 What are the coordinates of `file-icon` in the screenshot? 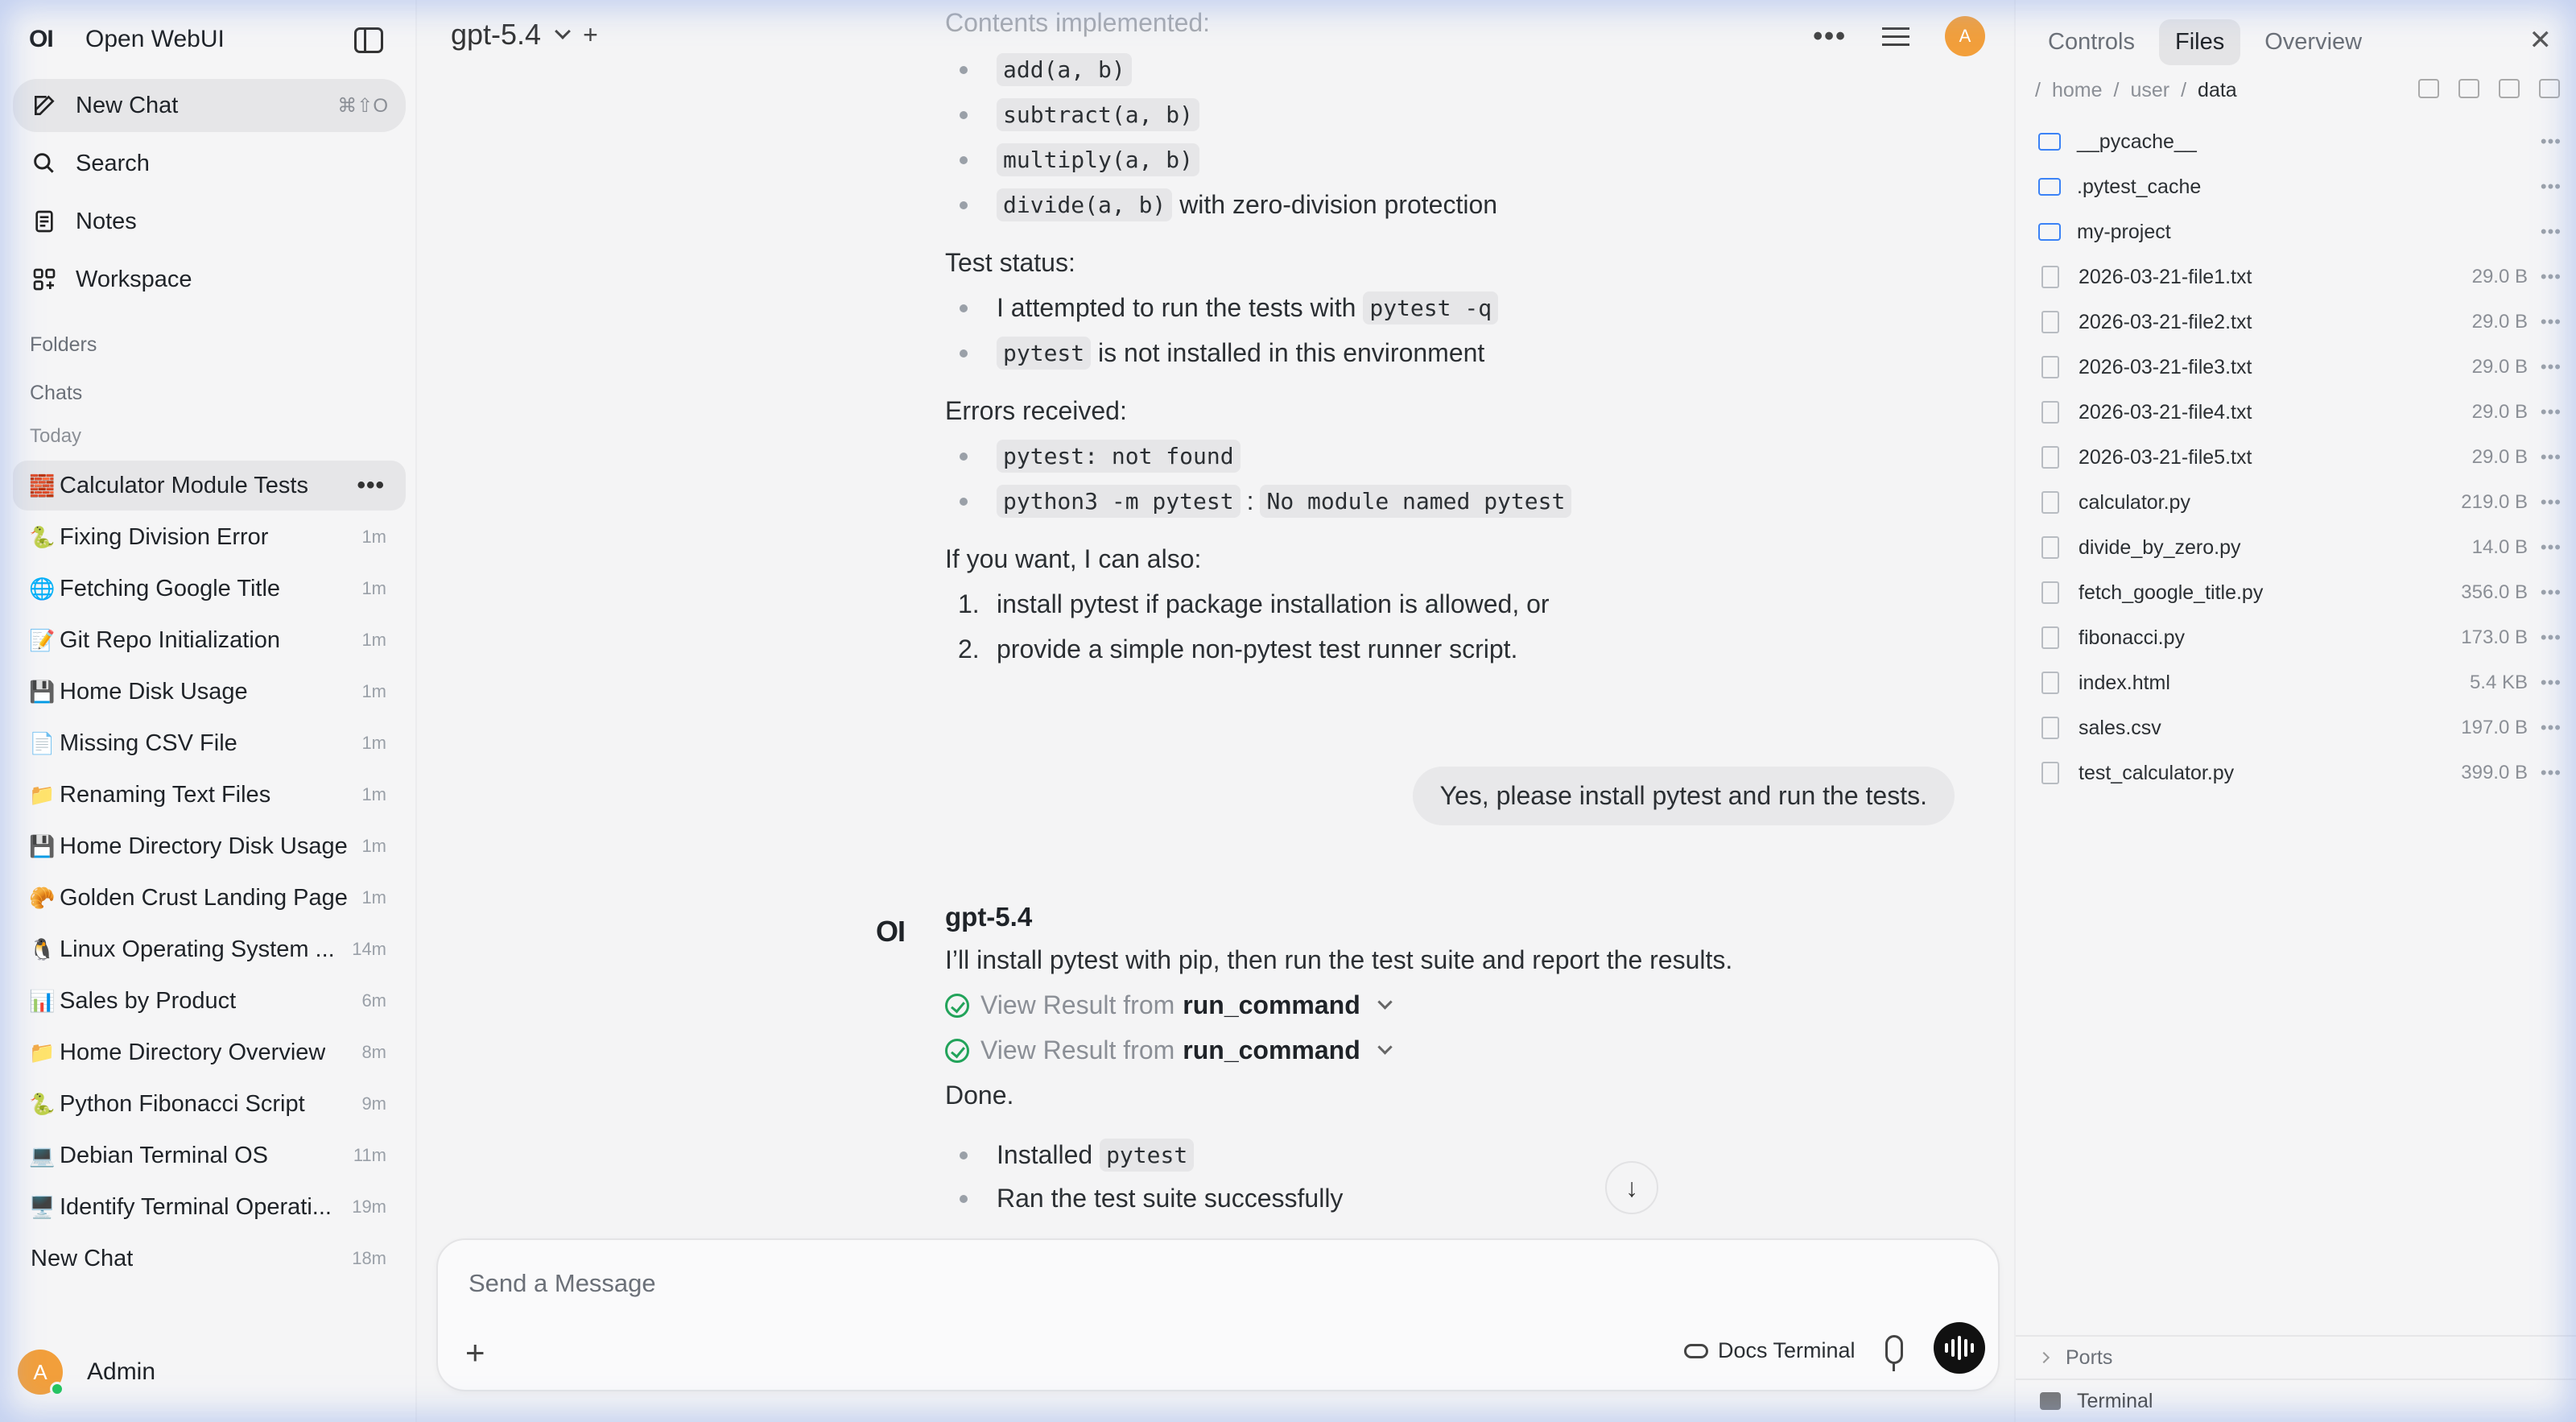 It's located at (2050, 728).